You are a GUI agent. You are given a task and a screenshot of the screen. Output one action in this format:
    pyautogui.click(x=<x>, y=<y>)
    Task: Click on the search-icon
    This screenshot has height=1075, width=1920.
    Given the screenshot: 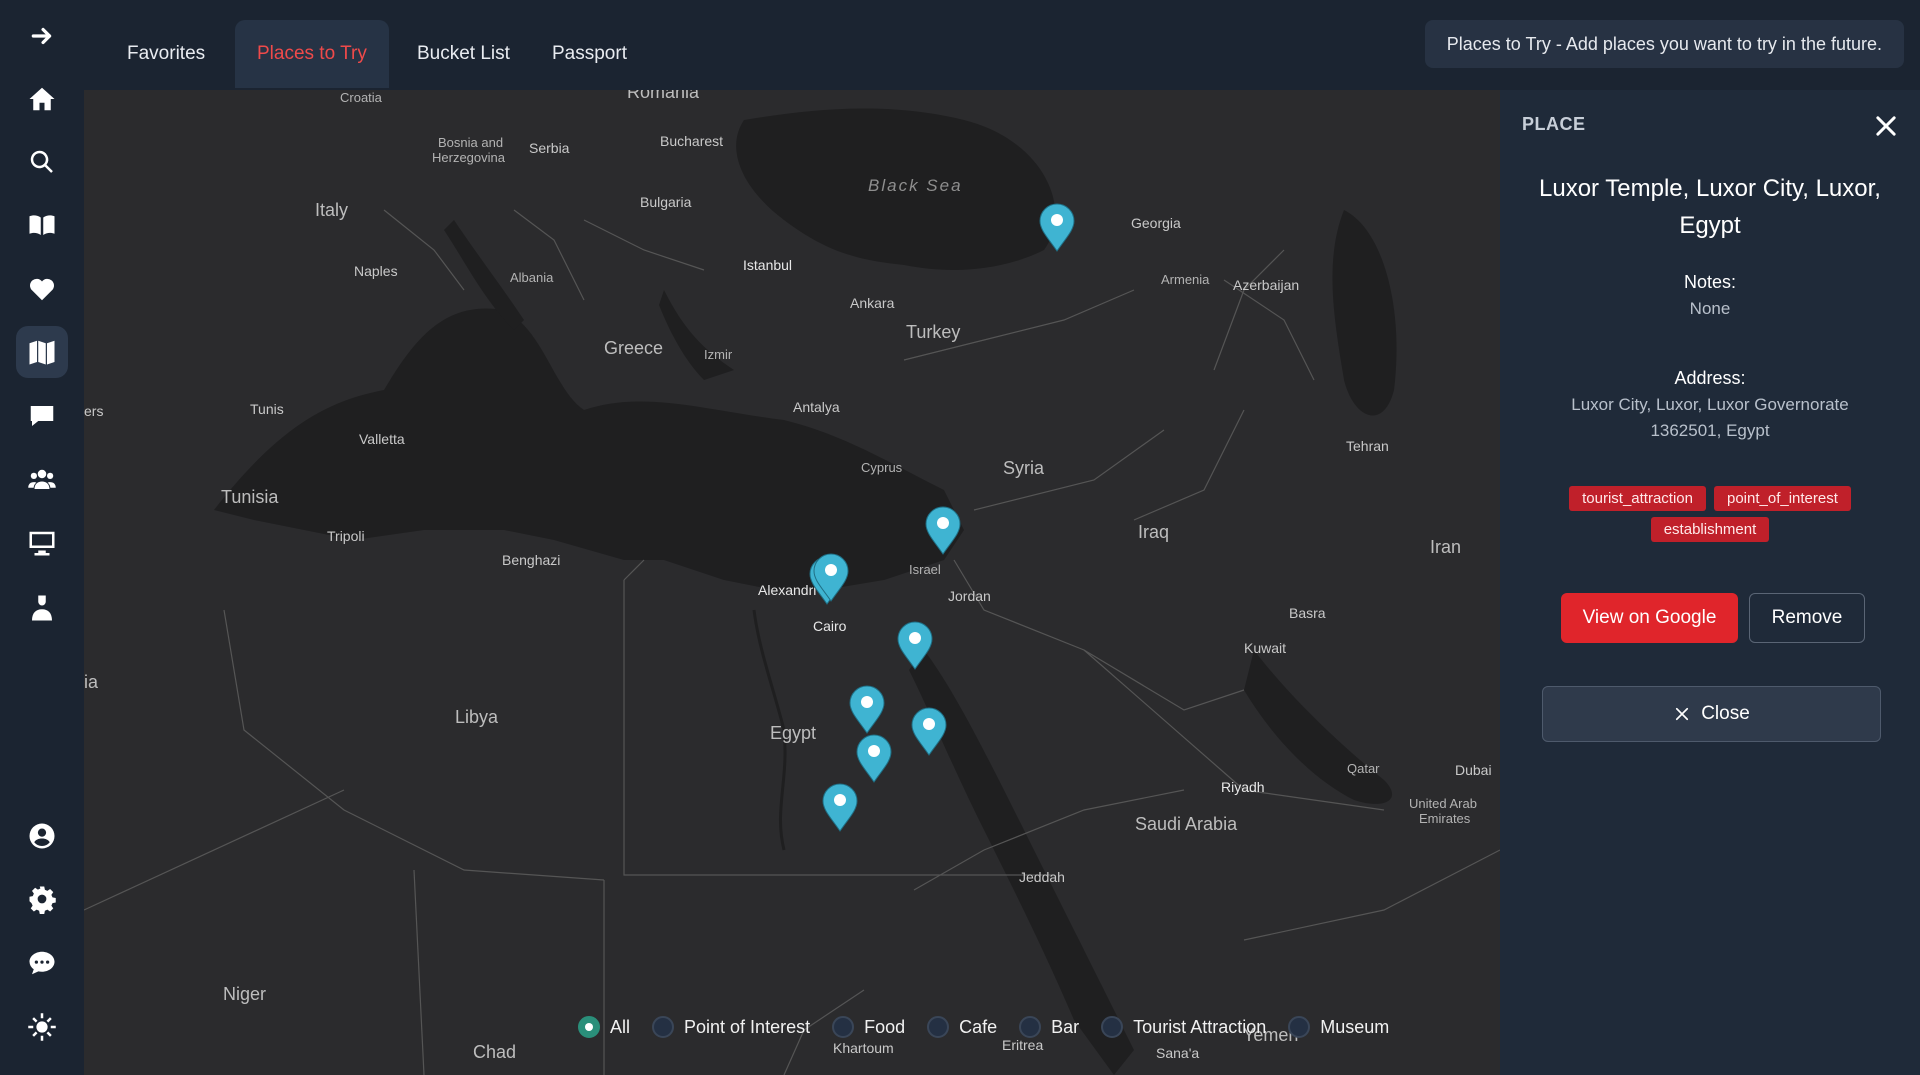 What is the action you would take?
    pyautogui.click(x=41, y=161)
    